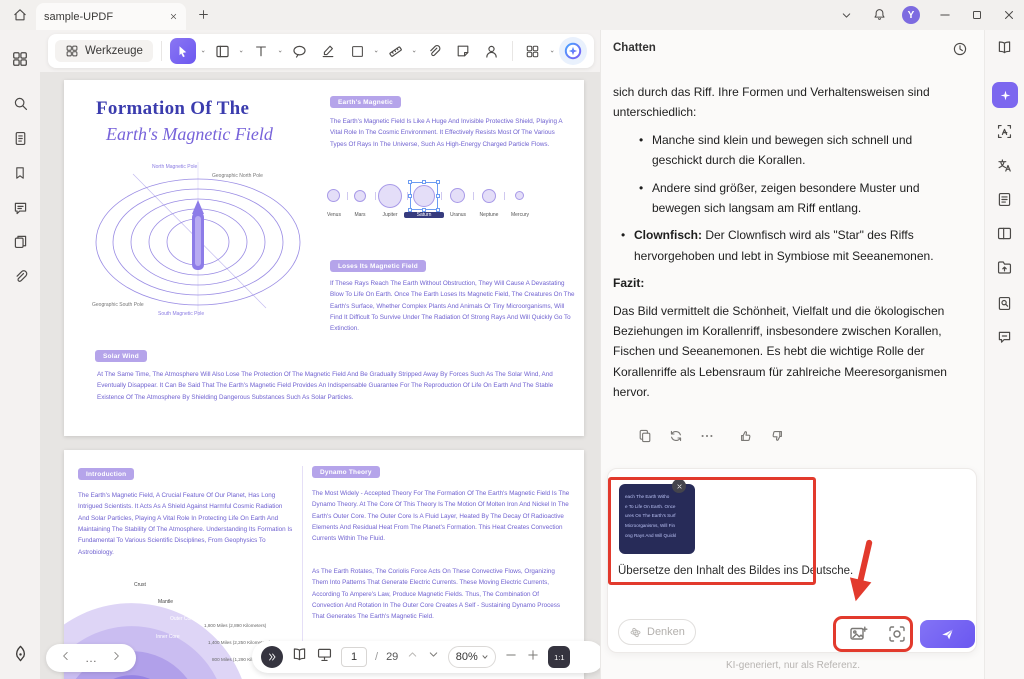 The height and width of the screenshot is (679, 1024). Describe the element at coordinates (466, 657) in the screenshot. I see `zoom-value: 80%` at that location.